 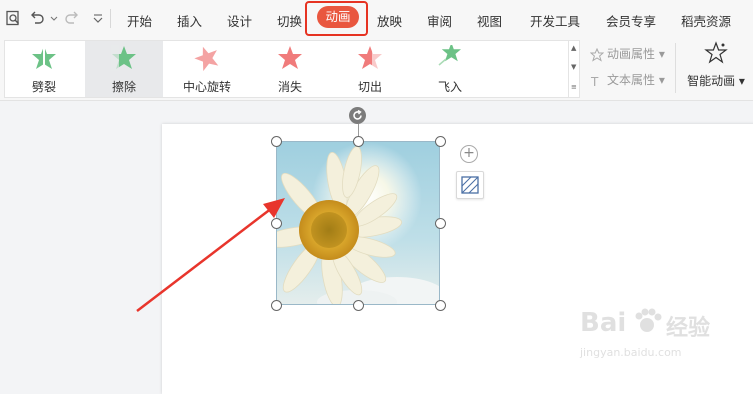 What do you see at coordinates (688, 328) in the screenshot?
I see `watermark-brand-cn: 经验` at bounding box center [688, 328].